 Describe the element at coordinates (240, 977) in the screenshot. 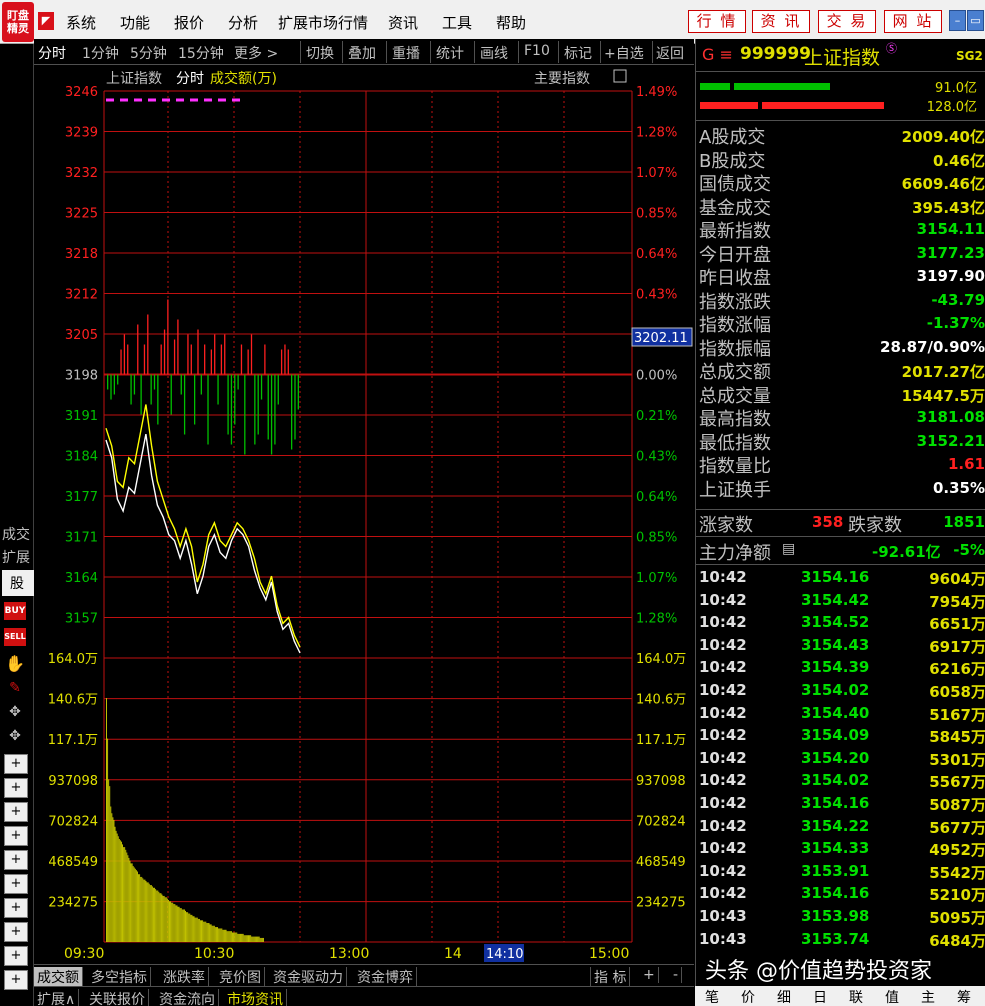

I see `tab-auction: 竞价图` at that location.